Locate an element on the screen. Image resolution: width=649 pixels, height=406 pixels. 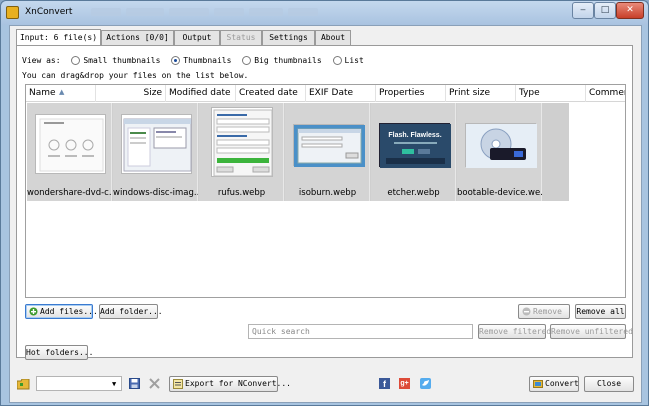
tab-status: Status is located at coordinates (241, 37).